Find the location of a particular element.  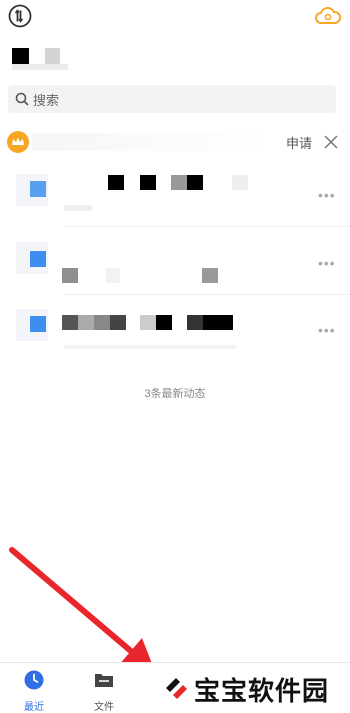

sync-icon is located at coordinates (20, 16).